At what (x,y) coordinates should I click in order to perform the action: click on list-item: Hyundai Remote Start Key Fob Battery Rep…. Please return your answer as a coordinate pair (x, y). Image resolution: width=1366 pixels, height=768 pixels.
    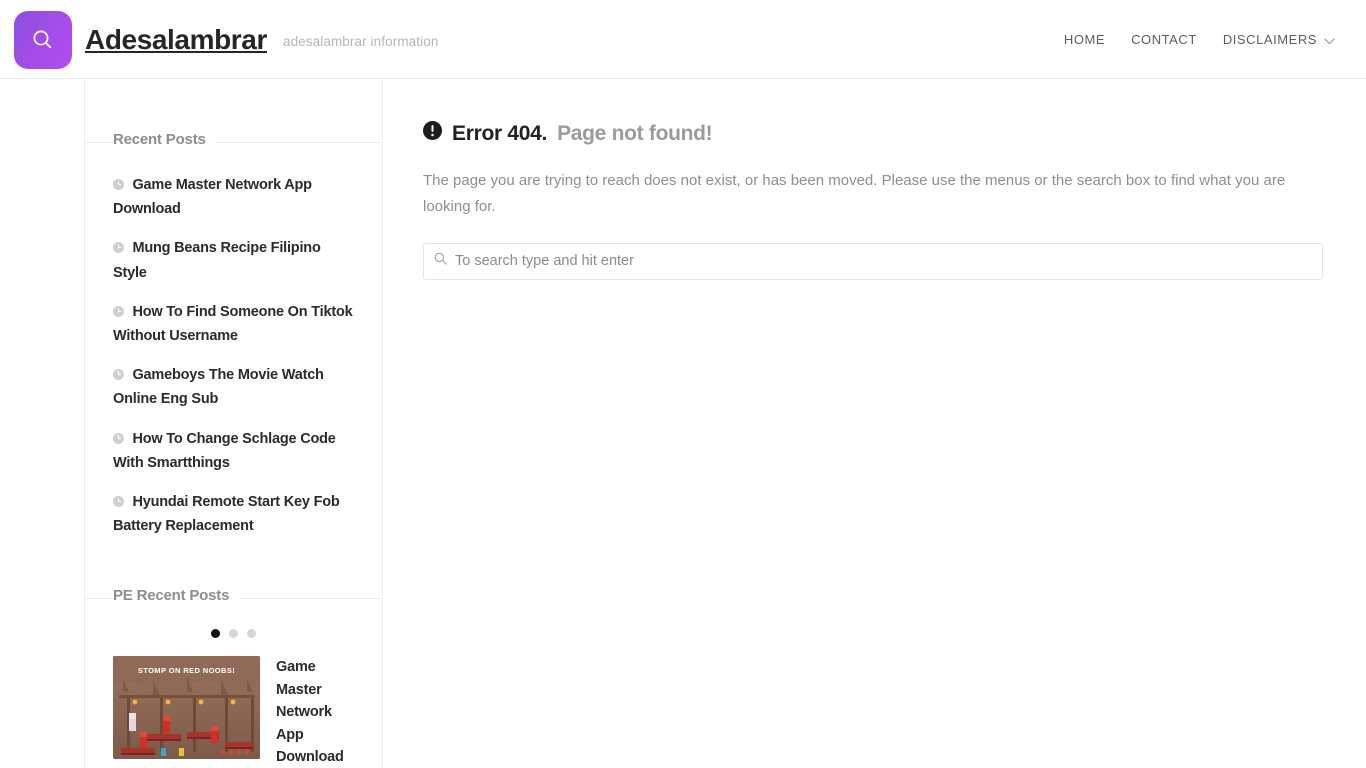
    Looking at the image, I should click on (233, 513).